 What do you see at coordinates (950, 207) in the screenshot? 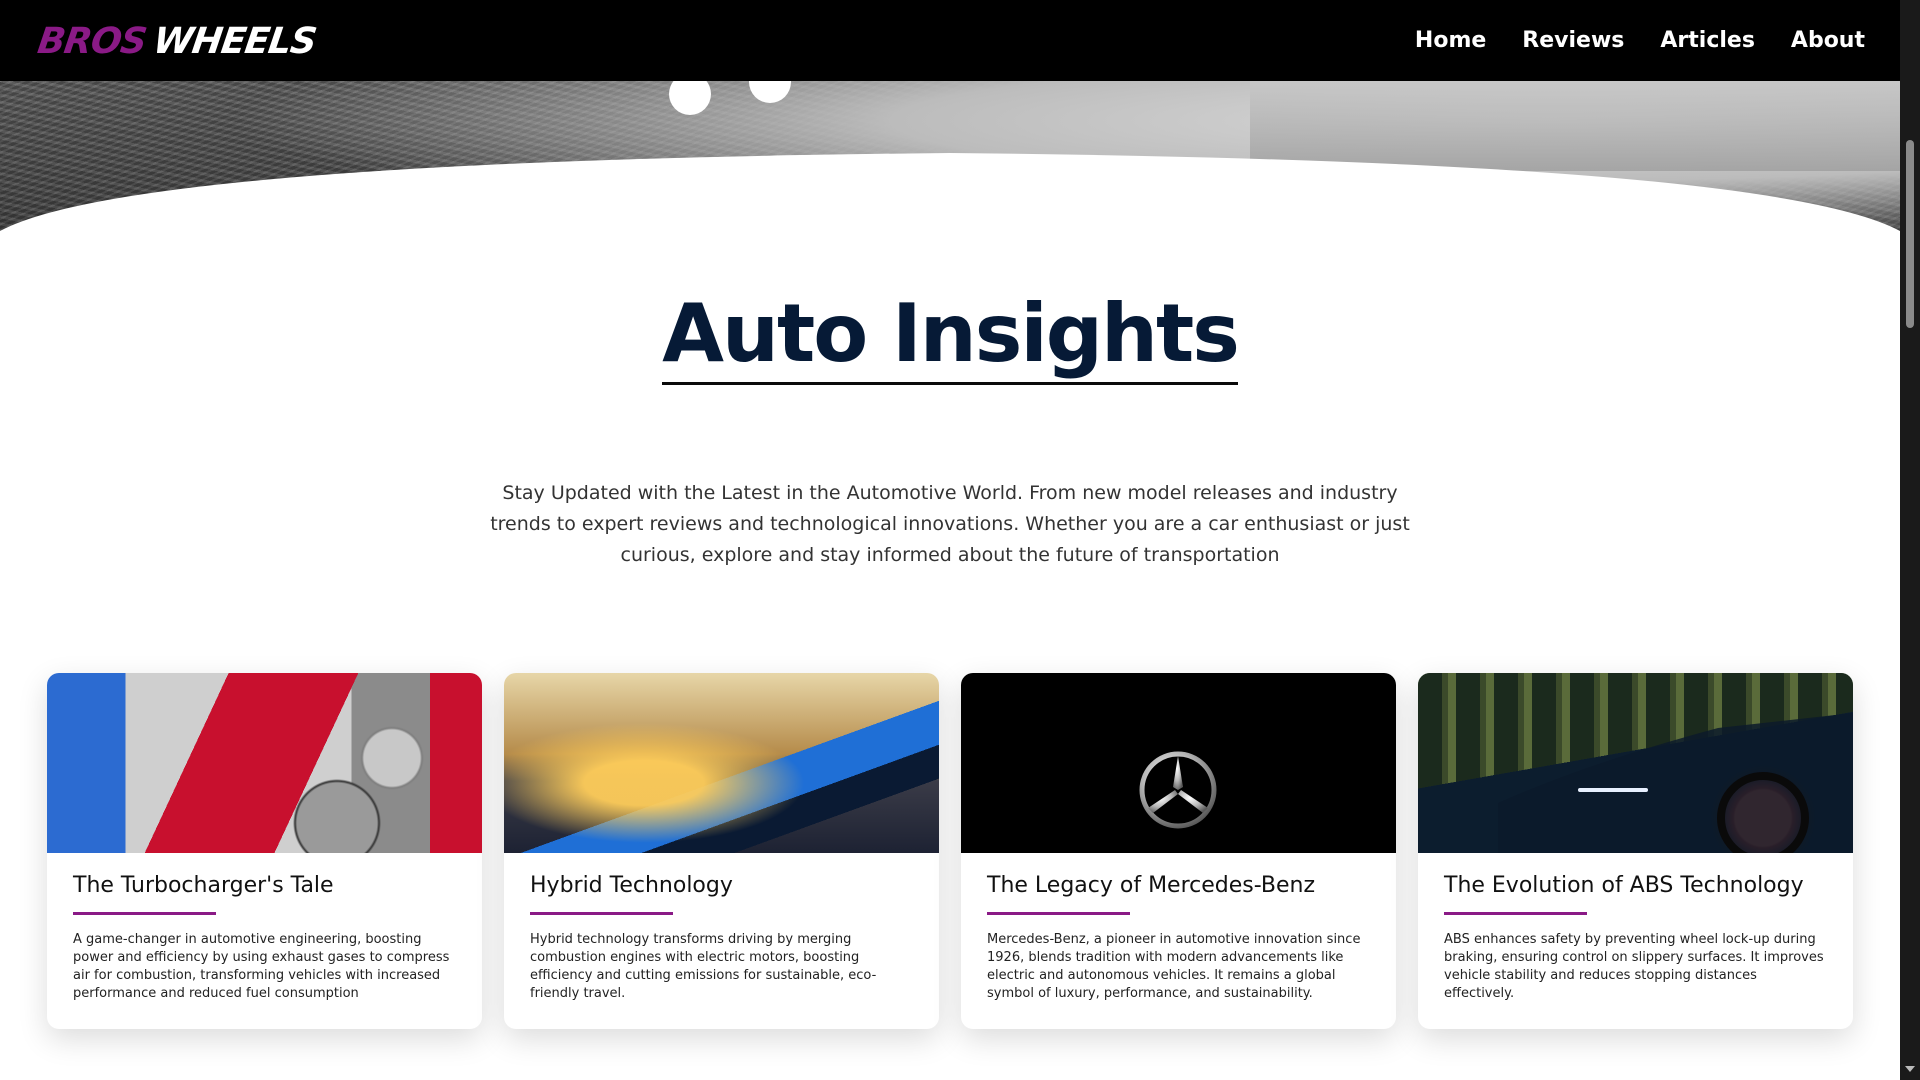
I see `hero-curve-divider` at bounding box center [950, 207].